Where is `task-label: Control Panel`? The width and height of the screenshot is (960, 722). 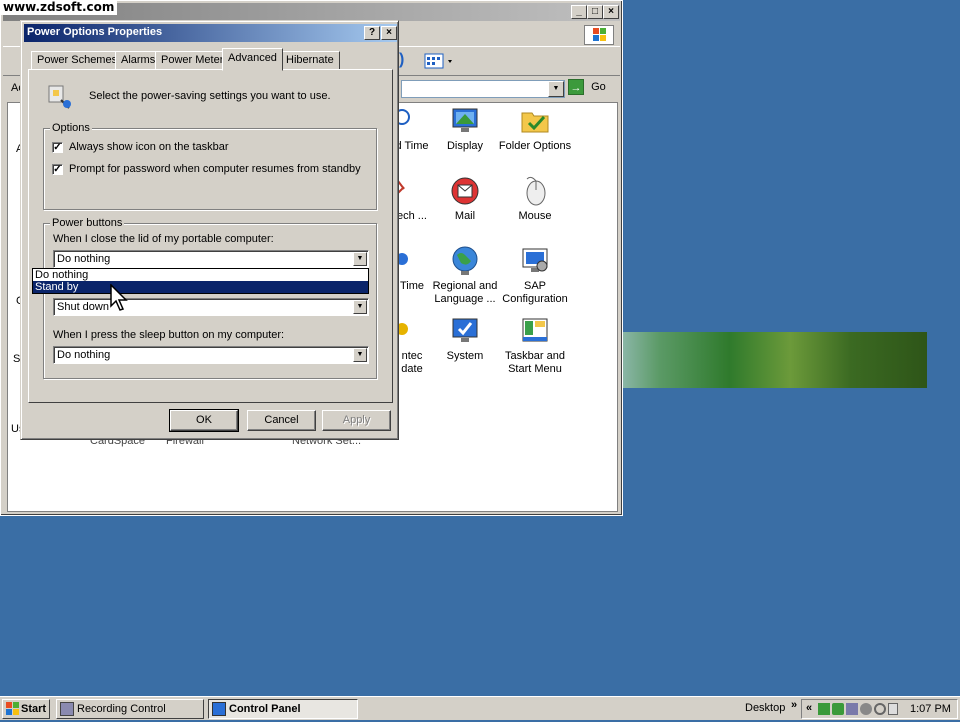
task-label: Control Panel is located at coordinates (265, 709).